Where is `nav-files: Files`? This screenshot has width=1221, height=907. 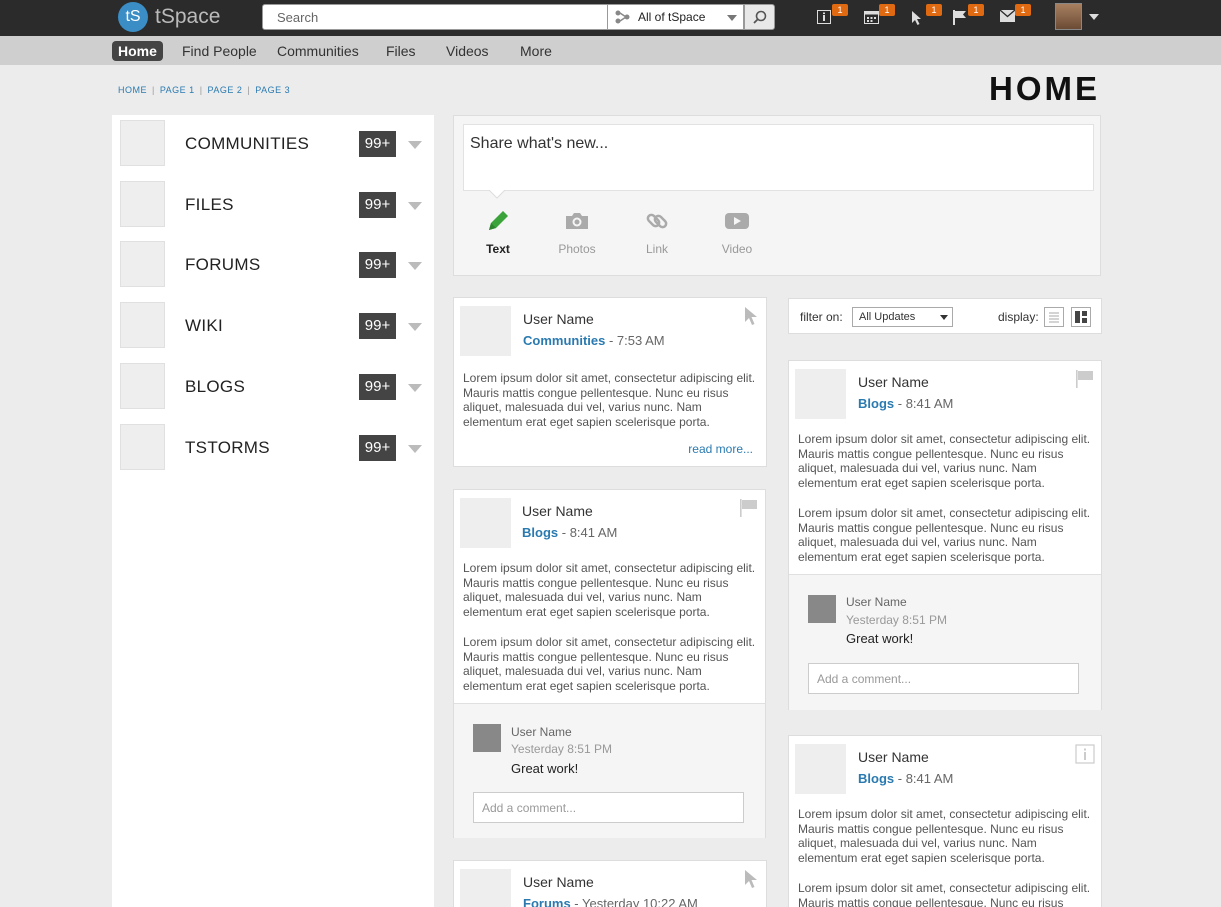 nav-files: Files is located at coordinates (401, 51).